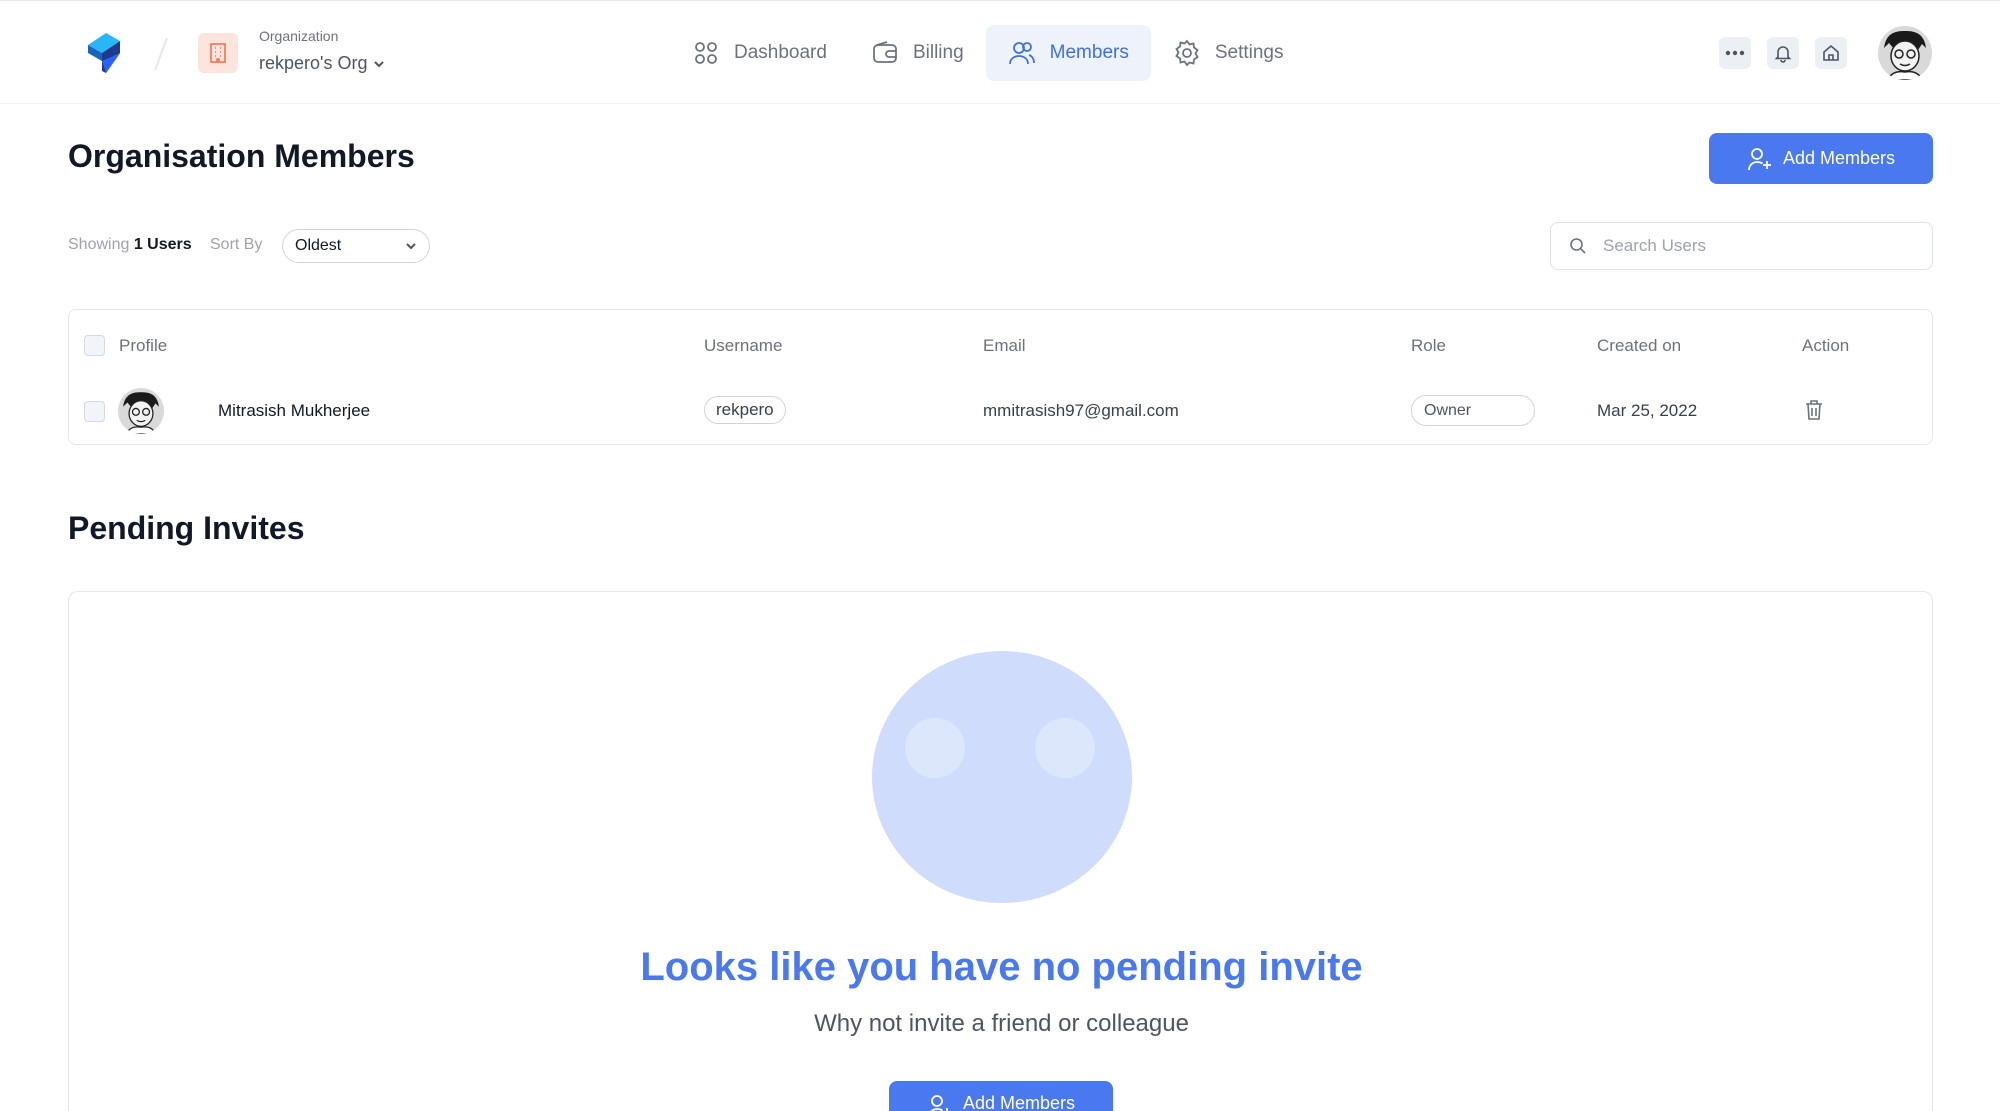 The image size is (2000, 1111). Describe the element at coordinates (1428, 345) in the screenshot. I see `column-header-role: Role` at that location.